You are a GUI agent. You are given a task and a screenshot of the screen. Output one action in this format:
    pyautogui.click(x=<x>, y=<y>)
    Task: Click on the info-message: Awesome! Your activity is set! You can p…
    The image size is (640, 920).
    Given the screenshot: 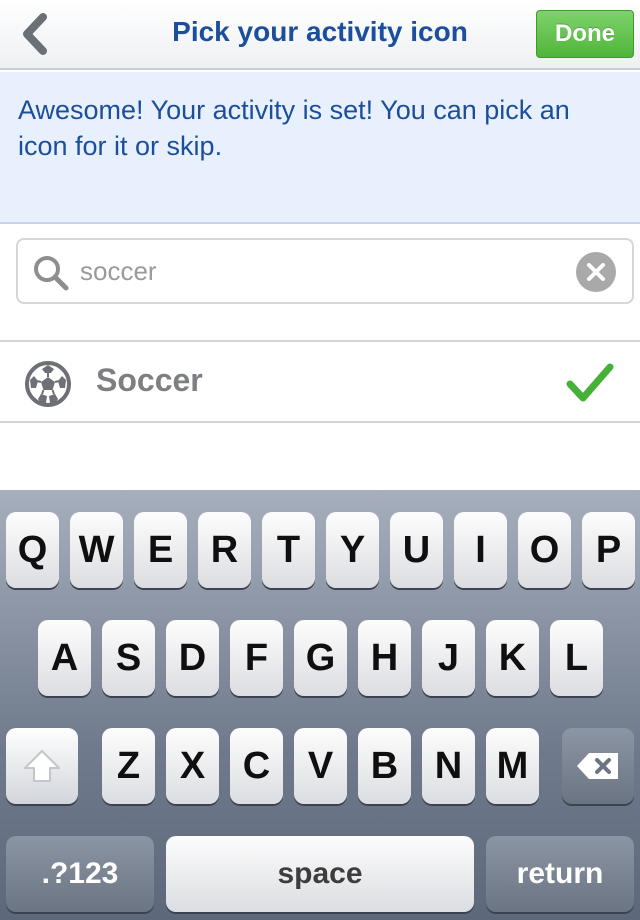 What is the action you would take?
    pyautogui.click(x=294, y=128)
    